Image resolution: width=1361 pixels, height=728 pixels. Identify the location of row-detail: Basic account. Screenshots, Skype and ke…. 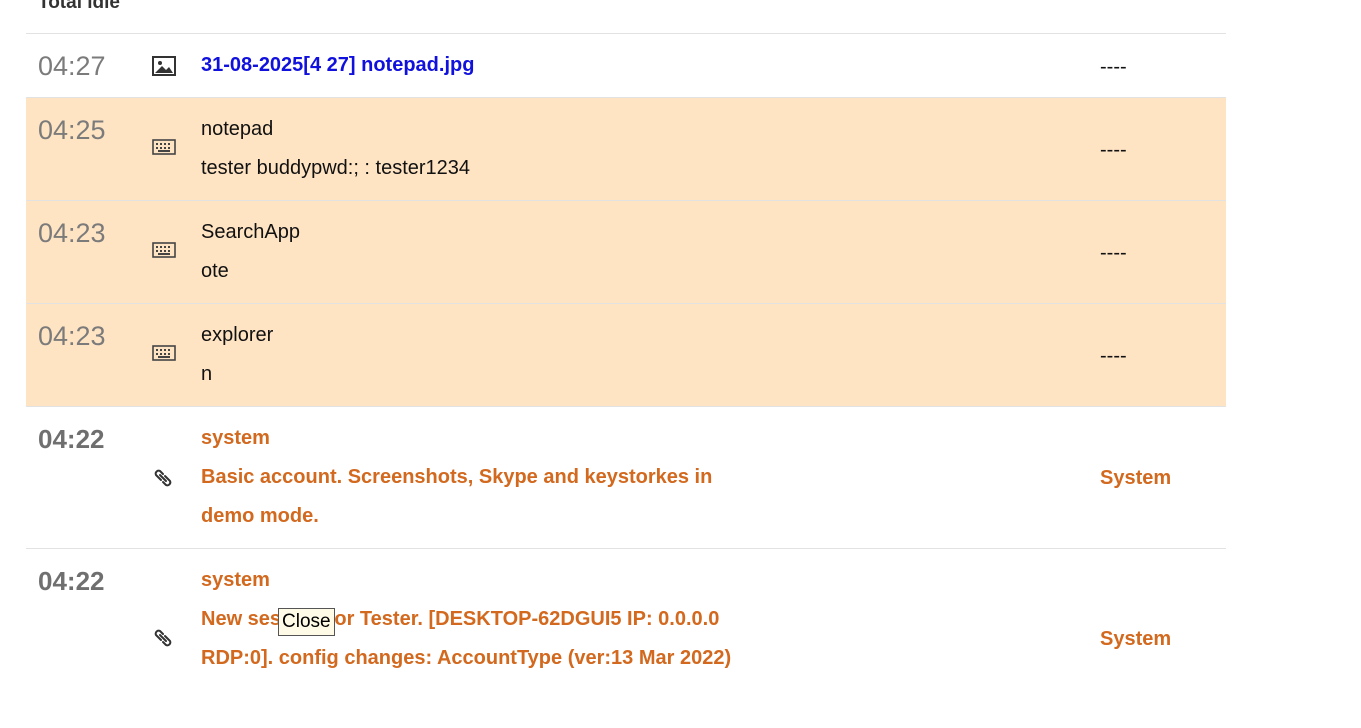
(457, 496).